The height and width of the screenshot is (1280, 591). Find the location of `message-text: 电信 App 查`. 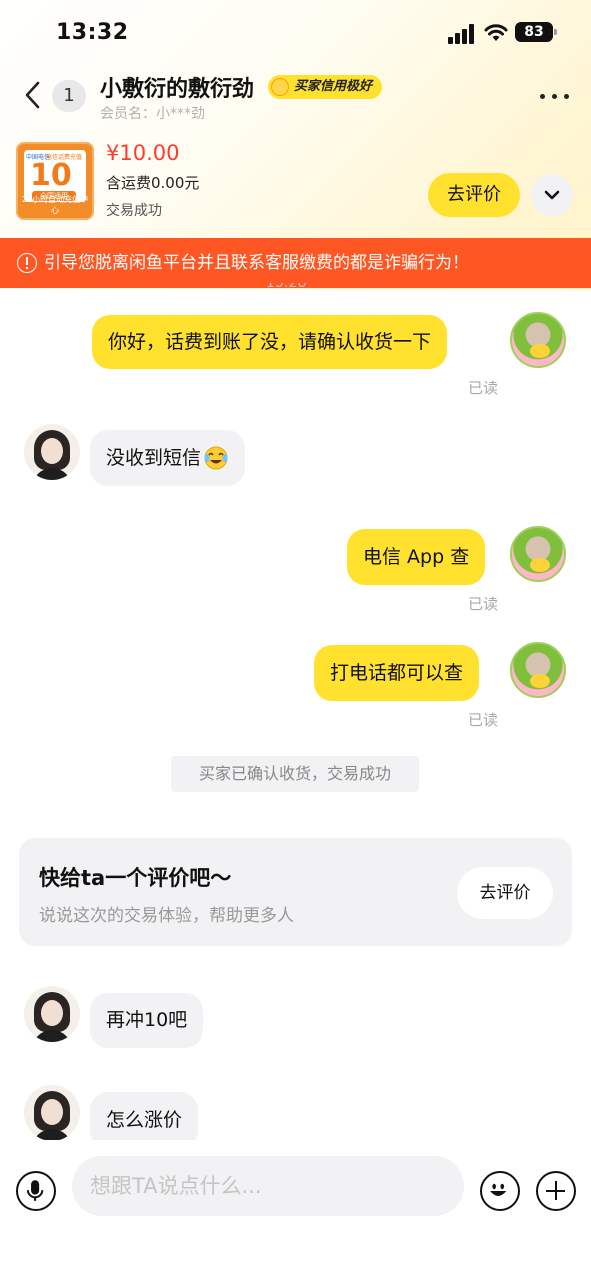

message-text: 电信 App 查 is located at coordinates (416, 556).